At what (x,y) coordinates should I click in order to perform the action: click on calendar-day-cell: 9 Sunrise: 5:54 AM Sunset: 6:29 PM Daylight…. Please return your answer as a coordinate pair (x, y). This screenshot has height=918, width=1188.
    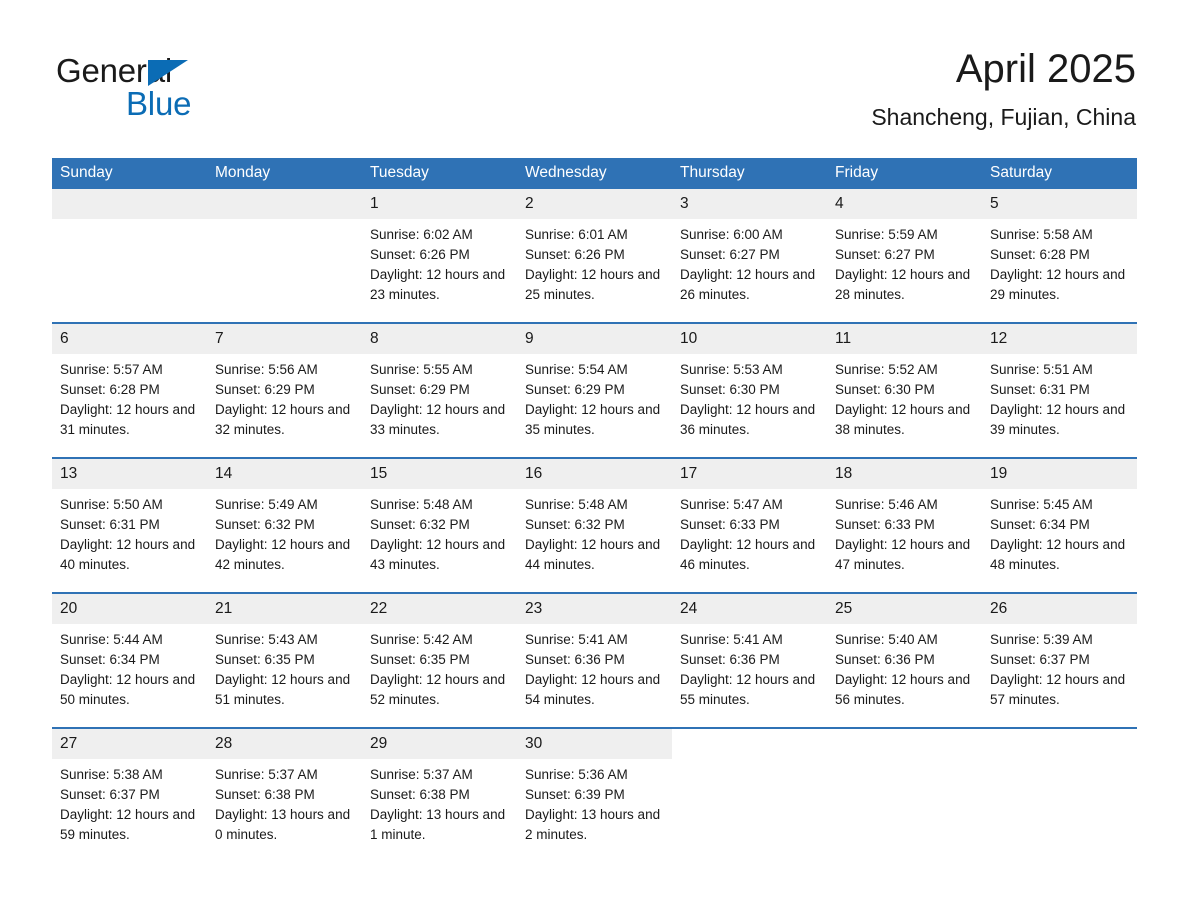
    Looking at the image, I should click on (594, 390).